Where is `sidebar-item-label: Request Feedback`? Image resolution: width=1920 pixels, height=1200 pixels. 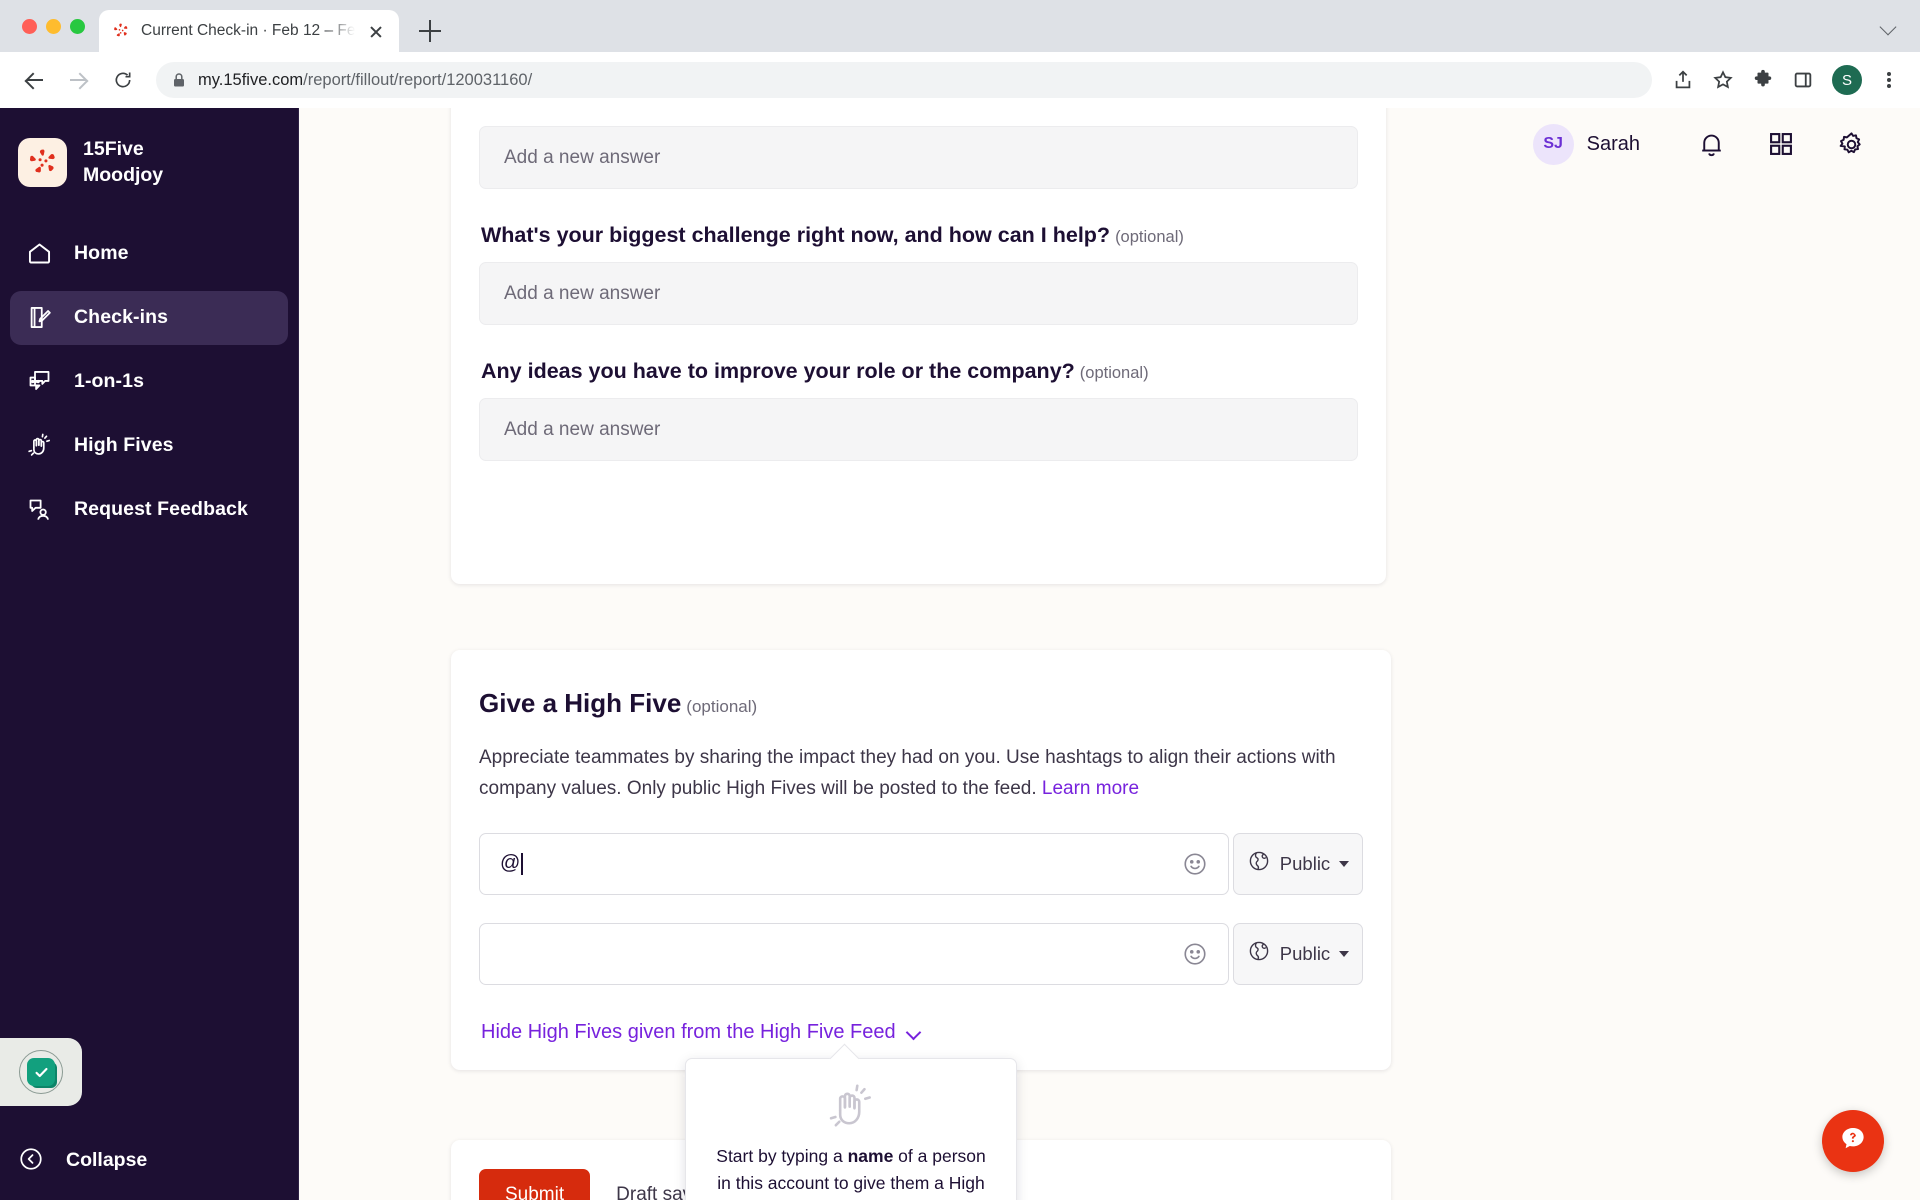 sidebar-item-label: Request Feedback is located at coordinates (161, 509).